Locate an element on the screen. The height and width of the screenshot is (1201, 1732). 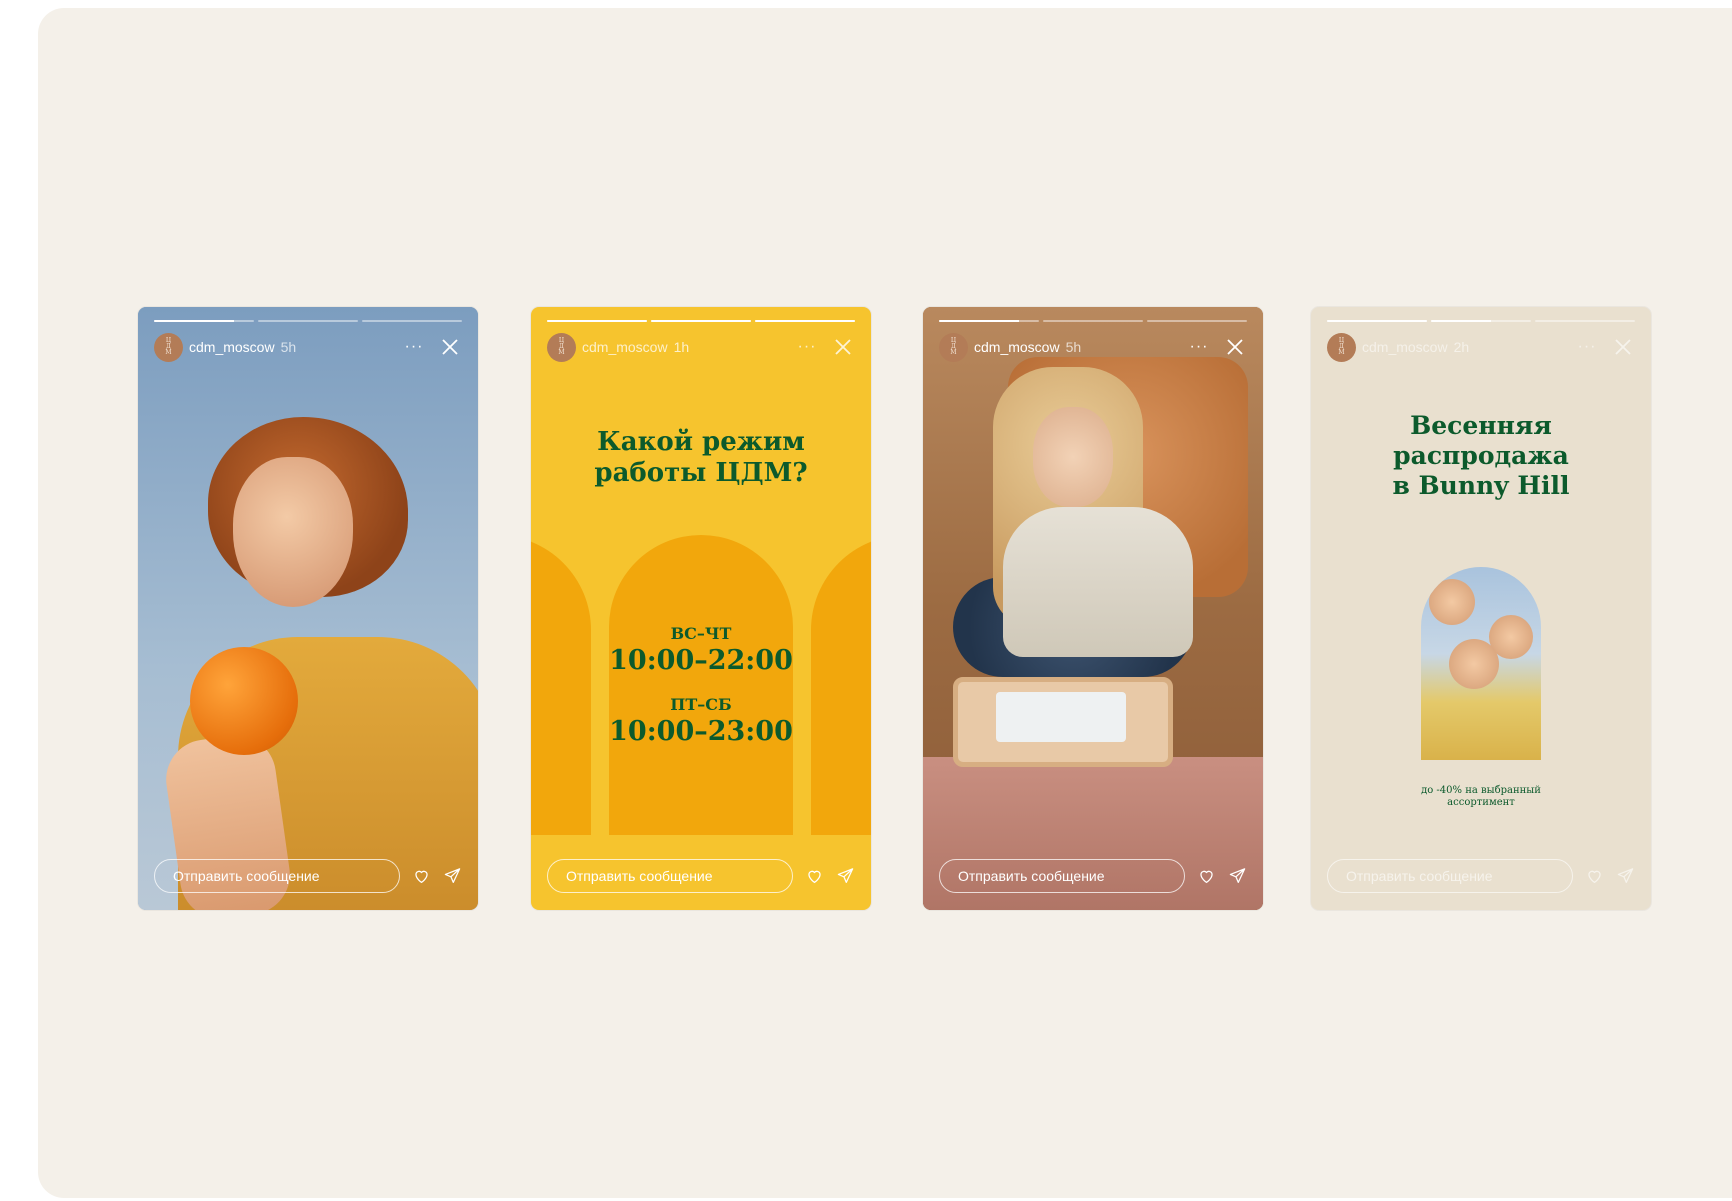
arch-left is located at coordinates (561, 685).